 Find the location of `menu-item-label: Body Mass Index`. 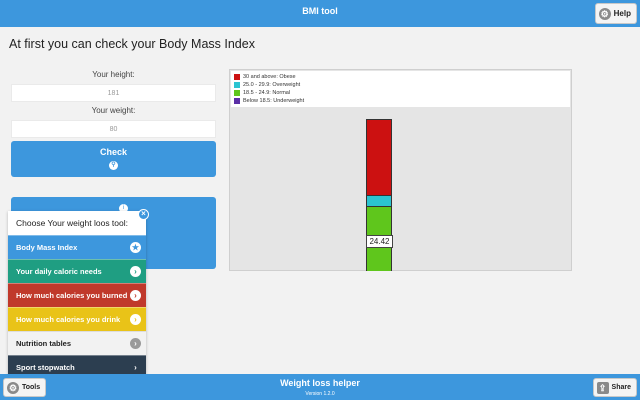

menu-item-label: Body Mass Index is located at coordinates (47, 247).